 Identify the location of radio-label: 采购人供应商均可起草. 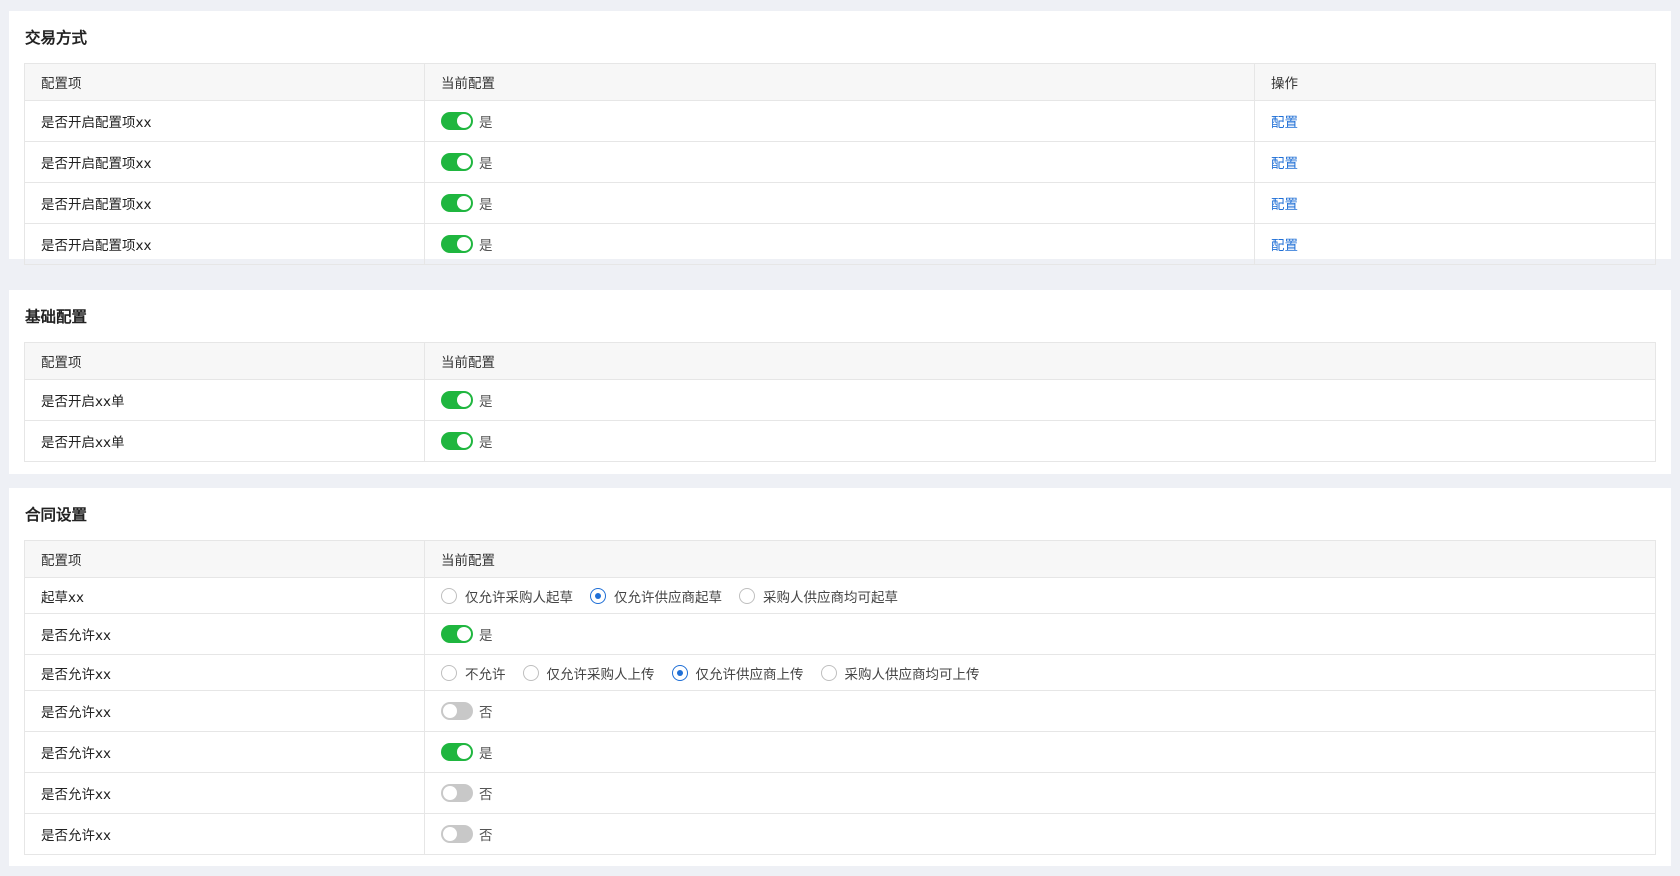
(830, 597).